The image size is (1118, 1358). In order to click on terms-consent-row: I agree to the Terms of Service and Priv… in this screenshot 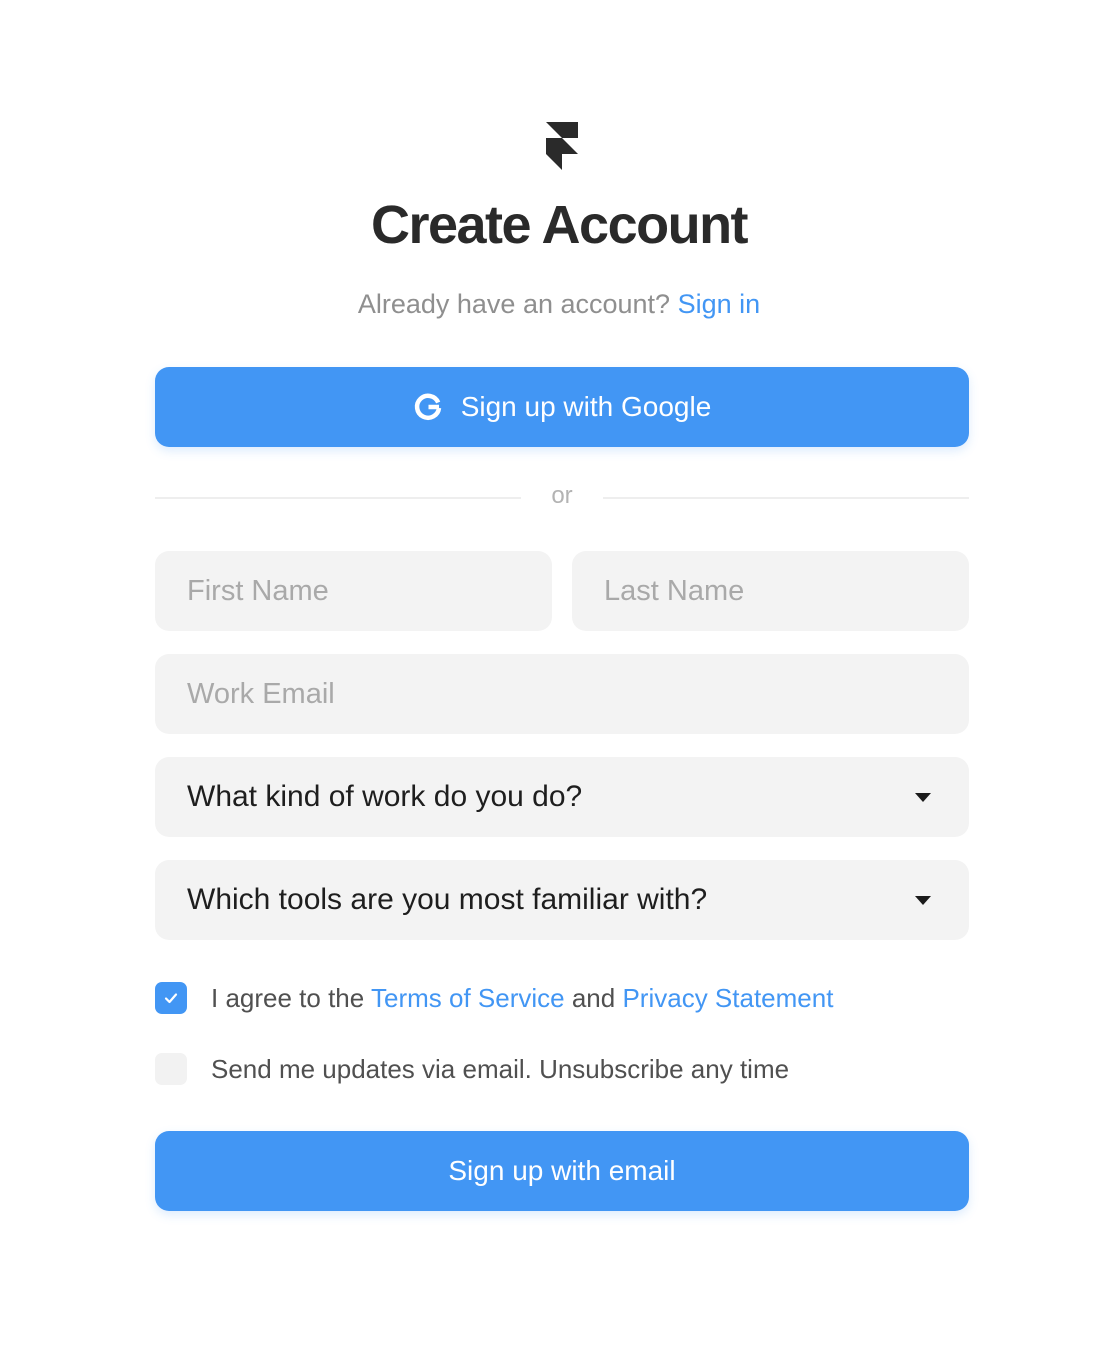, I will do `click(494, 998)`.